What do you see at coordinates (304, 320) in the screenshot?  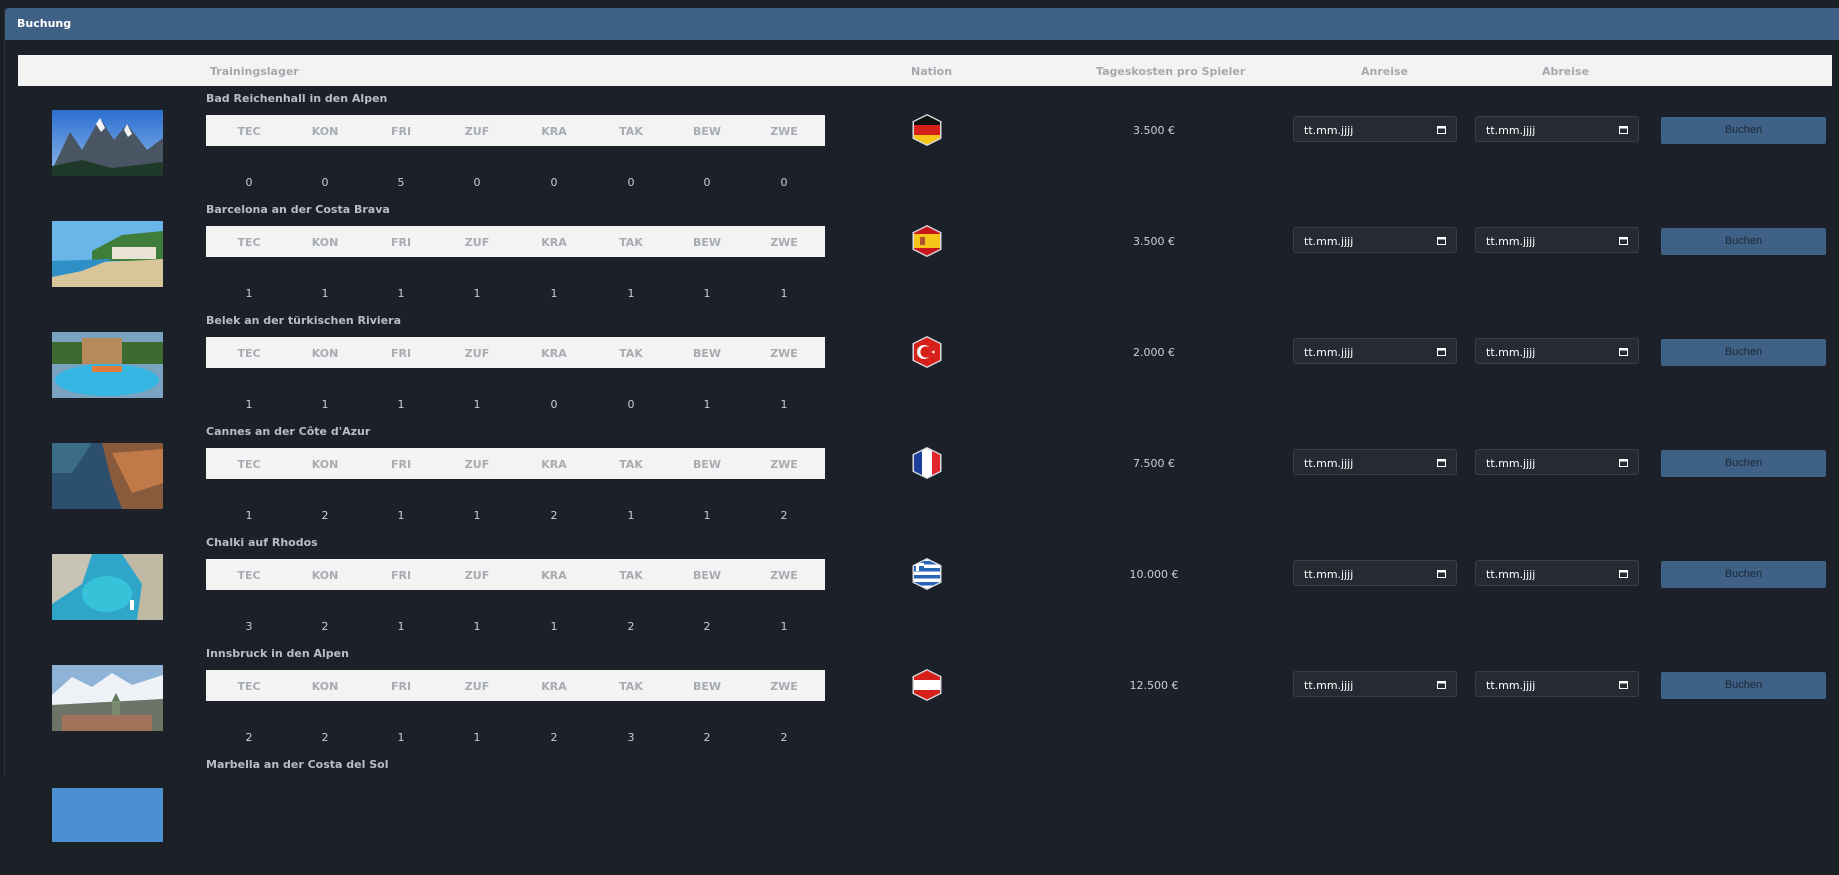 I see `camp-name: Belek an der türkischen Riviera` at bounding box center [304, 320].